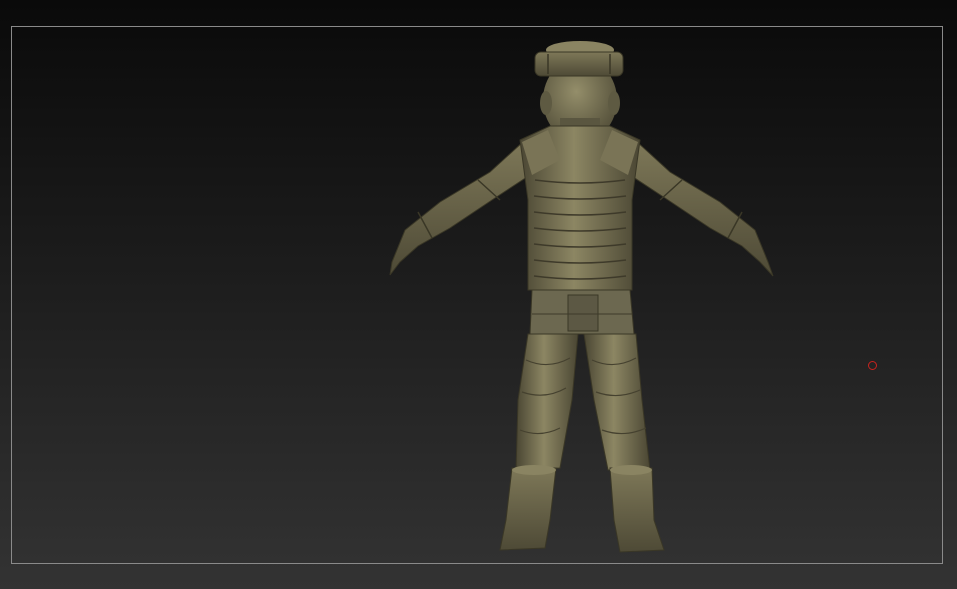 This screenshot has width=957, height=589. I want to click on model-right-arm, so click(701, 207).